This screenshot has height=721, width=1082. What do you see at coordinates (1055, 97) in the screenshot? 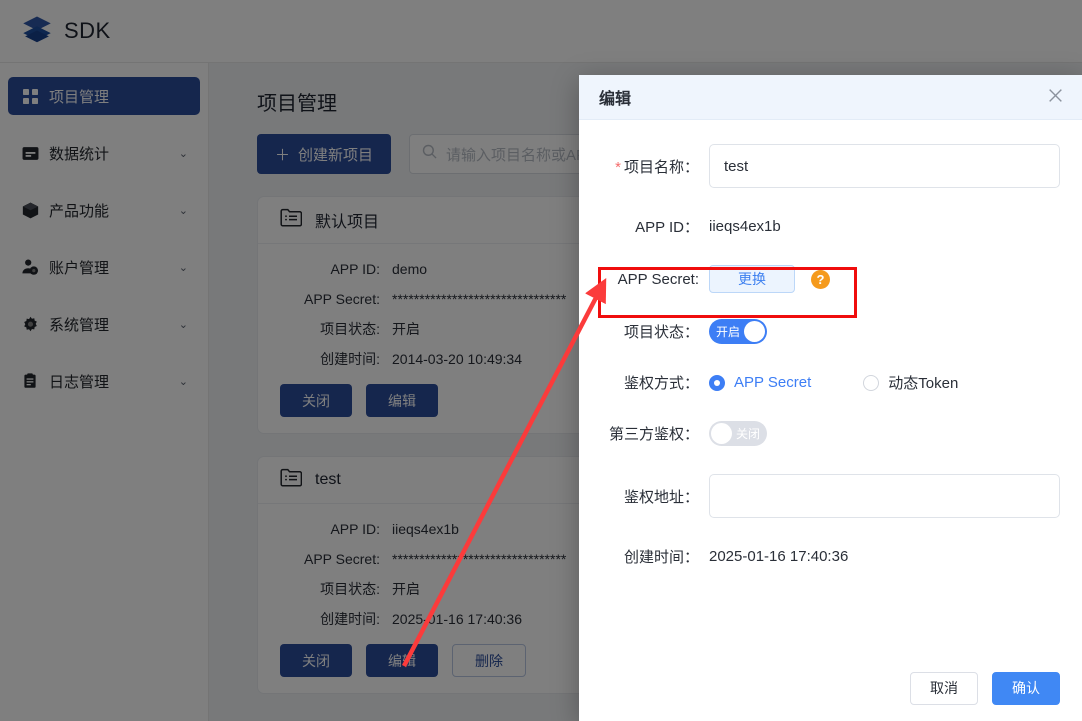
I see `close-icon` at bounding box center [1055, 97].